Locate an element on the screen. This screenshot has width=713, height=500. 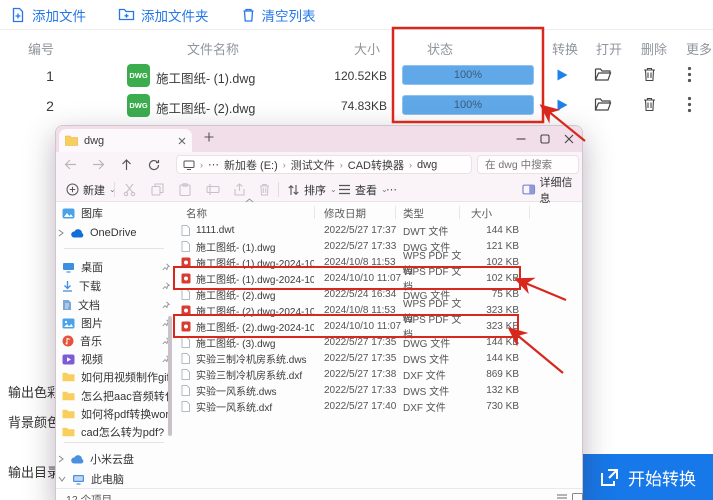
clear-list-icon is located at coordinates (248, 15).